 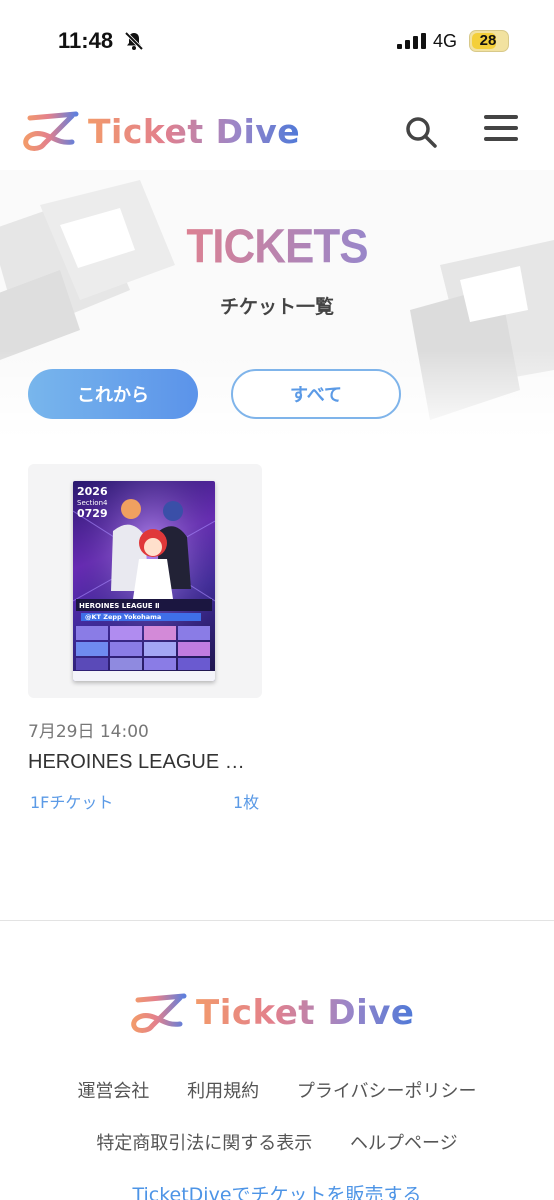 I want to click on poster-venue: @KT Zepp Yokohama, so click(x=123, y=617).